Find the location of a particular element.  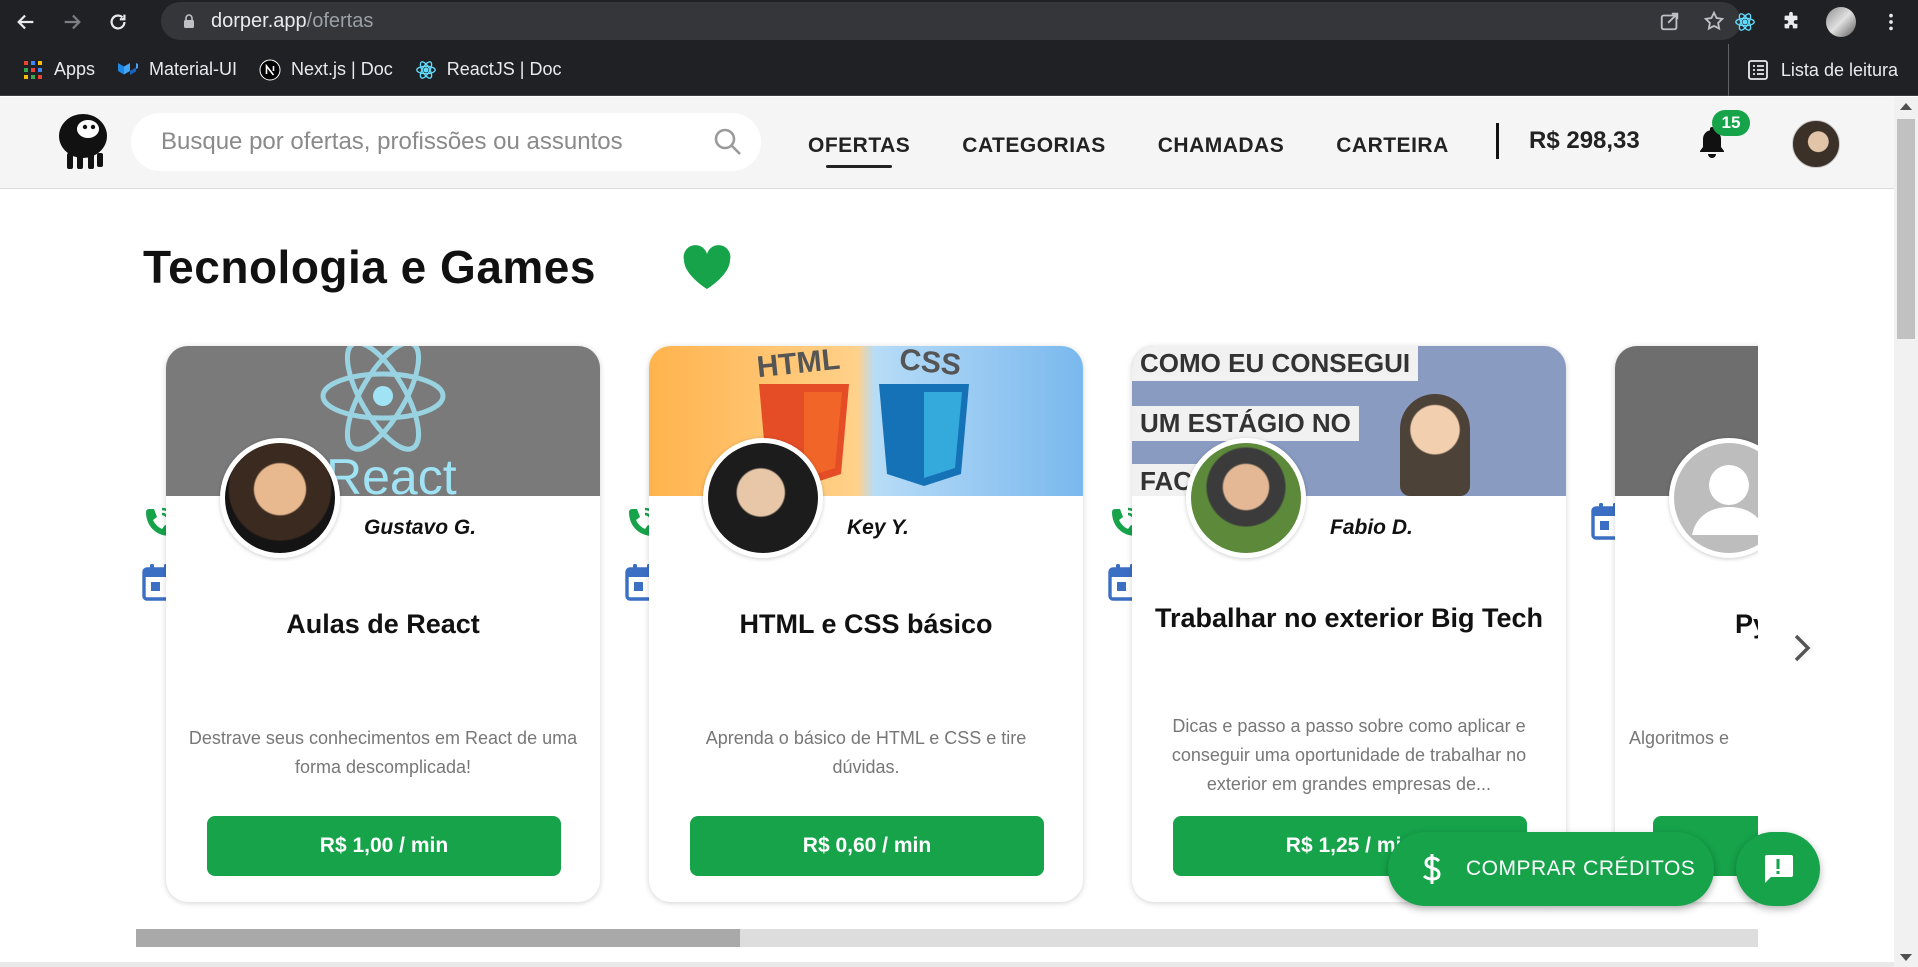

offer-title: Aulas de React is located at coordinates (383, 624).